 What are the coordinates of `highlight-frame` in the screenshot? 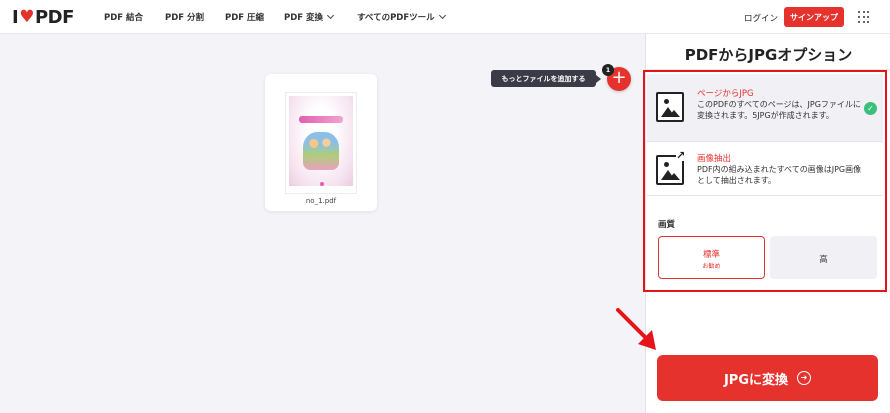 It's located at (765, 181).